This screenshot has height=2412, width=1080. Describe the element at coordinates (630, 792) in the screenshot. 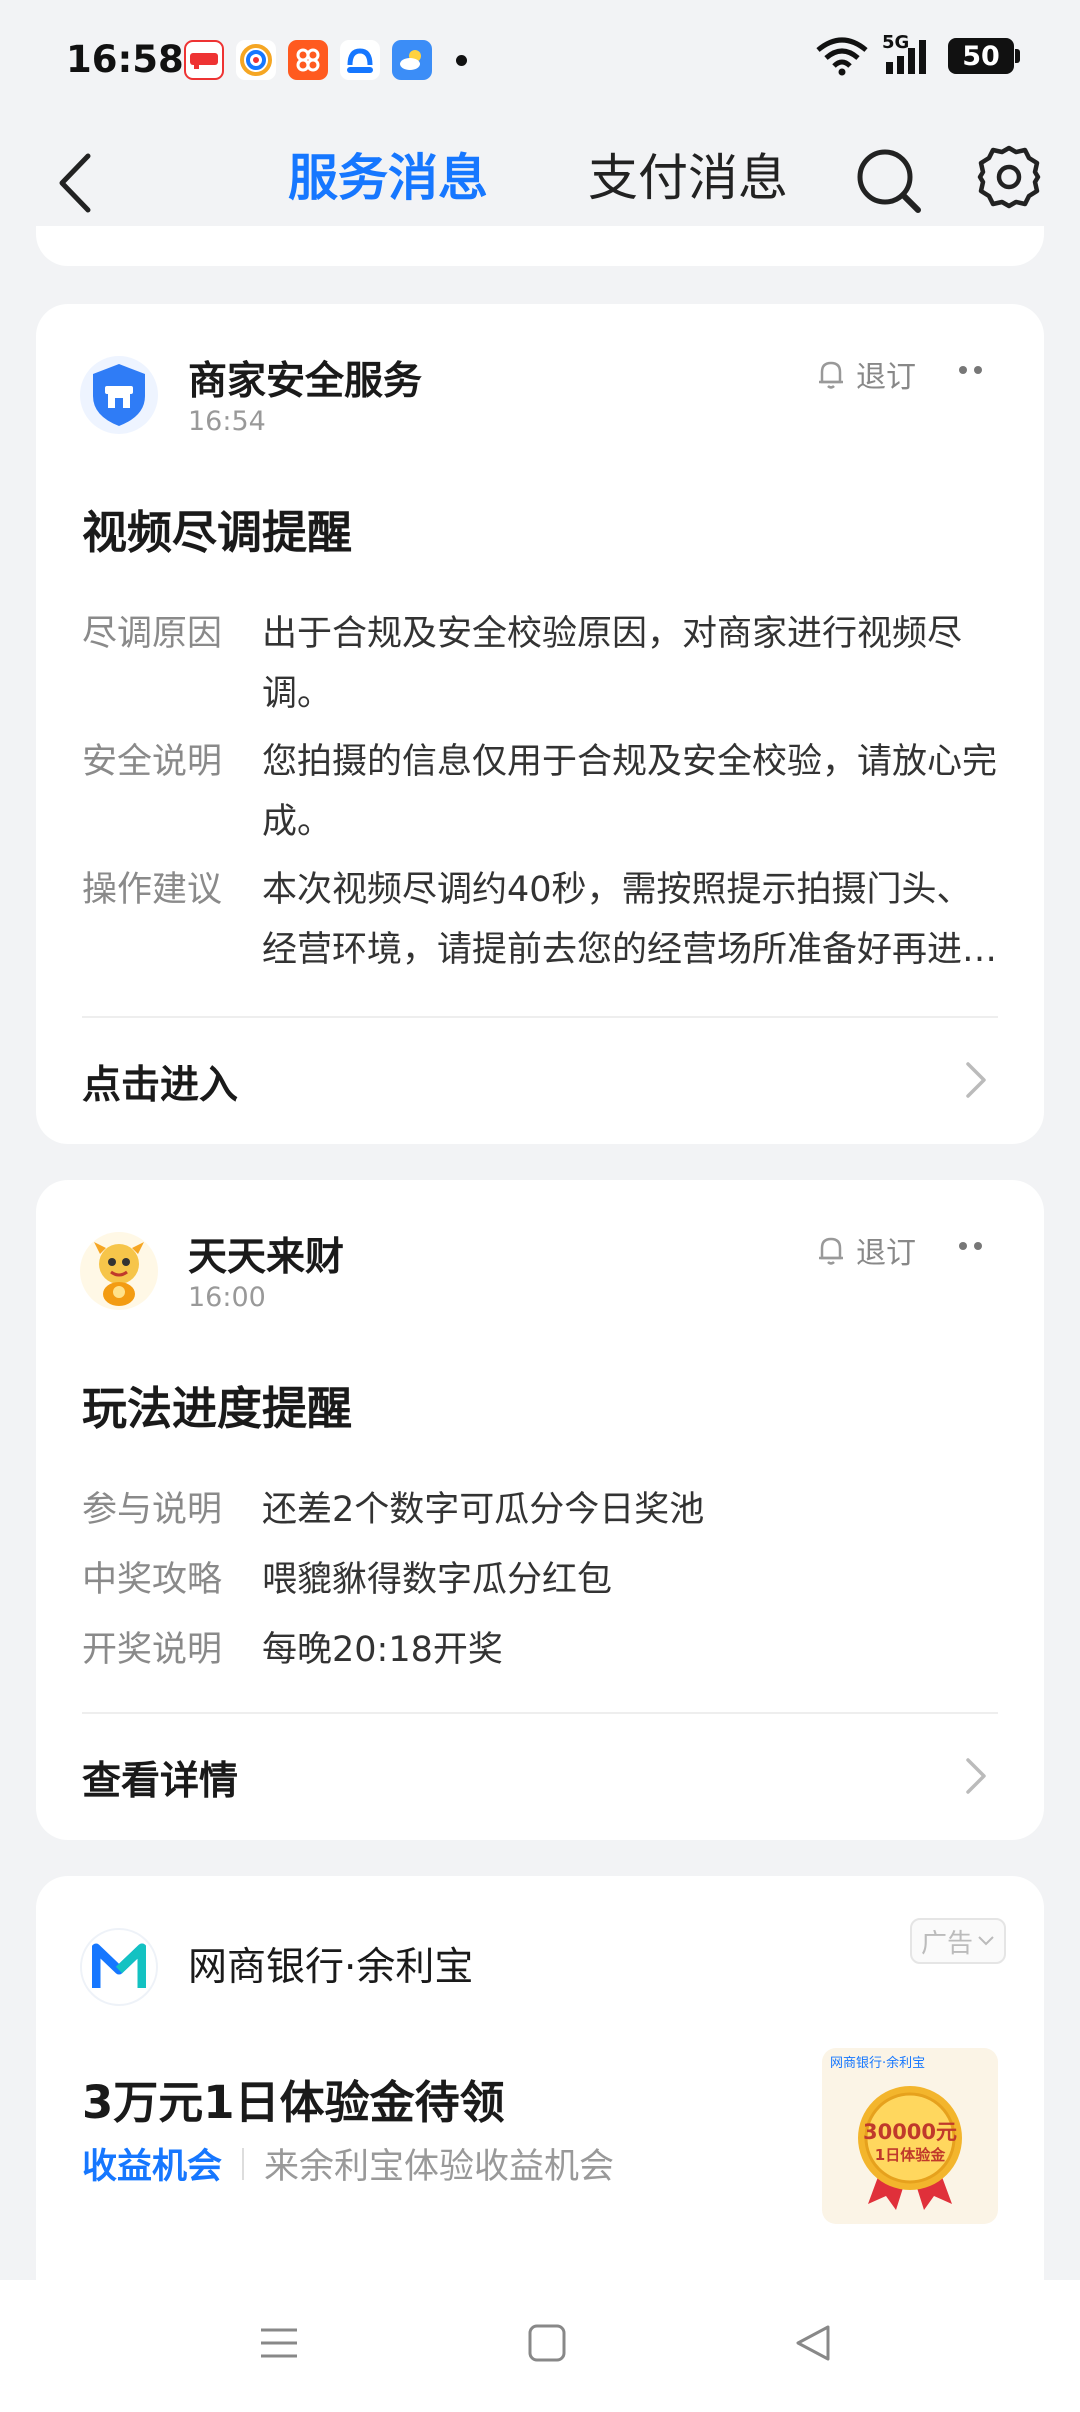

I see `info-value: 您拍摄的信息仅用于合规及安全校验，请放心完成。` at that location.